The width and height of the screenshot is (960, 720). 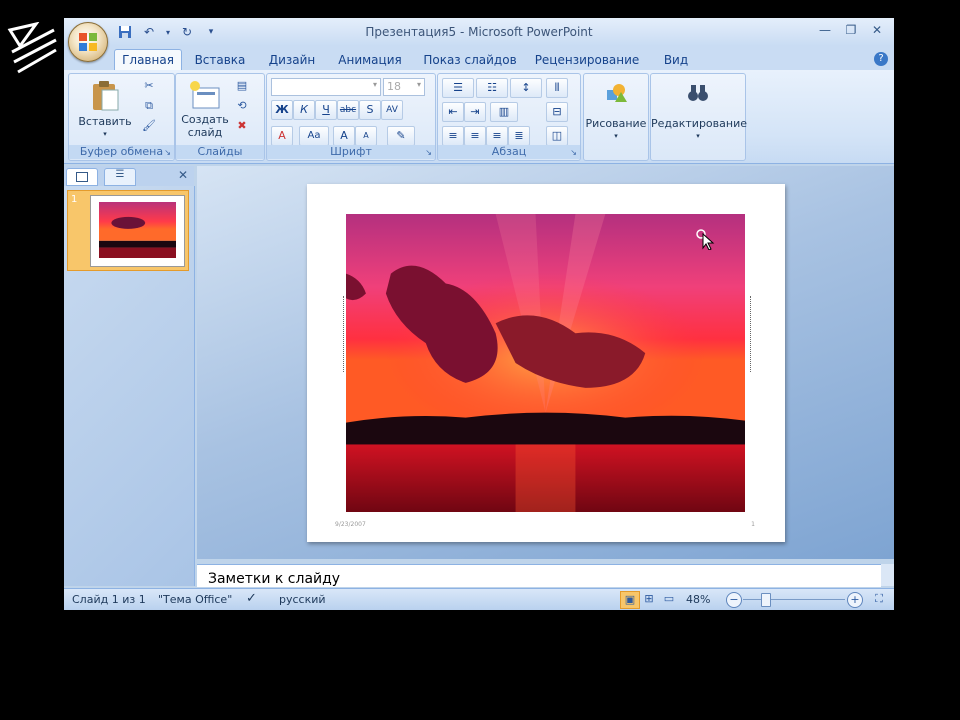 I want to click on increase-indent-icon: ⇥, so click(x=475, y=112).